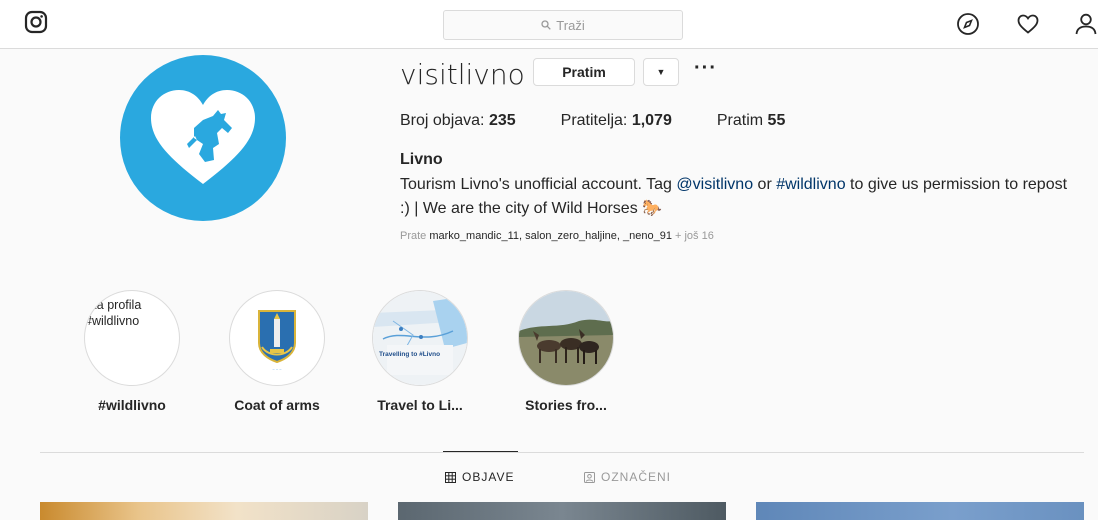  I want to click on profile-full-name: Livno, so click(421, 159).